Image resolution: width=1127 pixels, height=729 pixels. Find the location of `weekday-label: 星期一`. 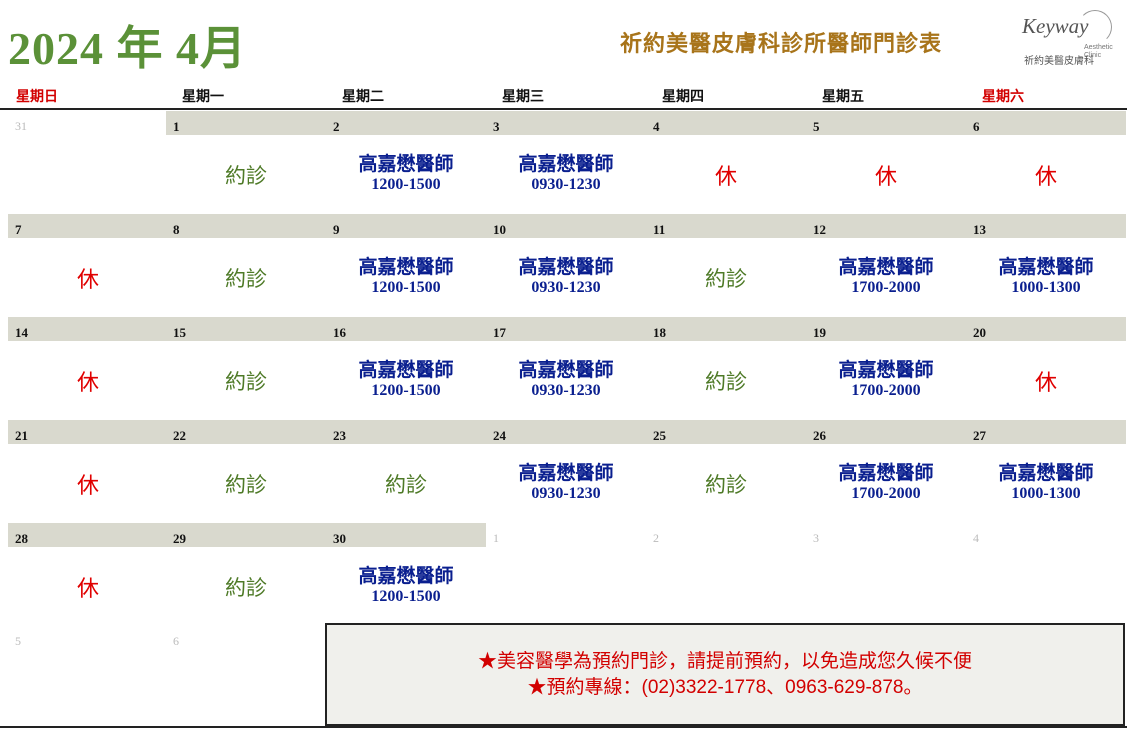

weekday-label: 星期一 is located at coordinates (203, 96).